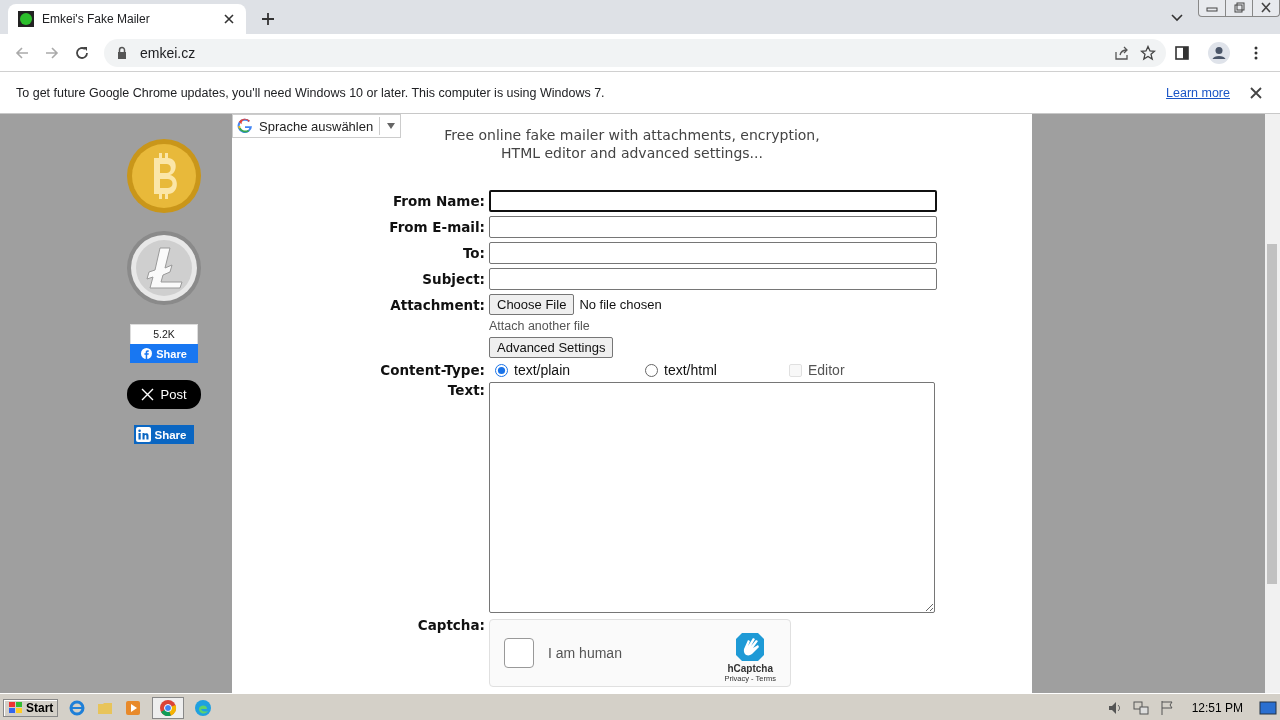 The height and width of the screenshot is (720, 1280). What do you see at coordinates (31, 707) in the screenshot?
I see `start-button: Start` at bounding box center [31, 707].